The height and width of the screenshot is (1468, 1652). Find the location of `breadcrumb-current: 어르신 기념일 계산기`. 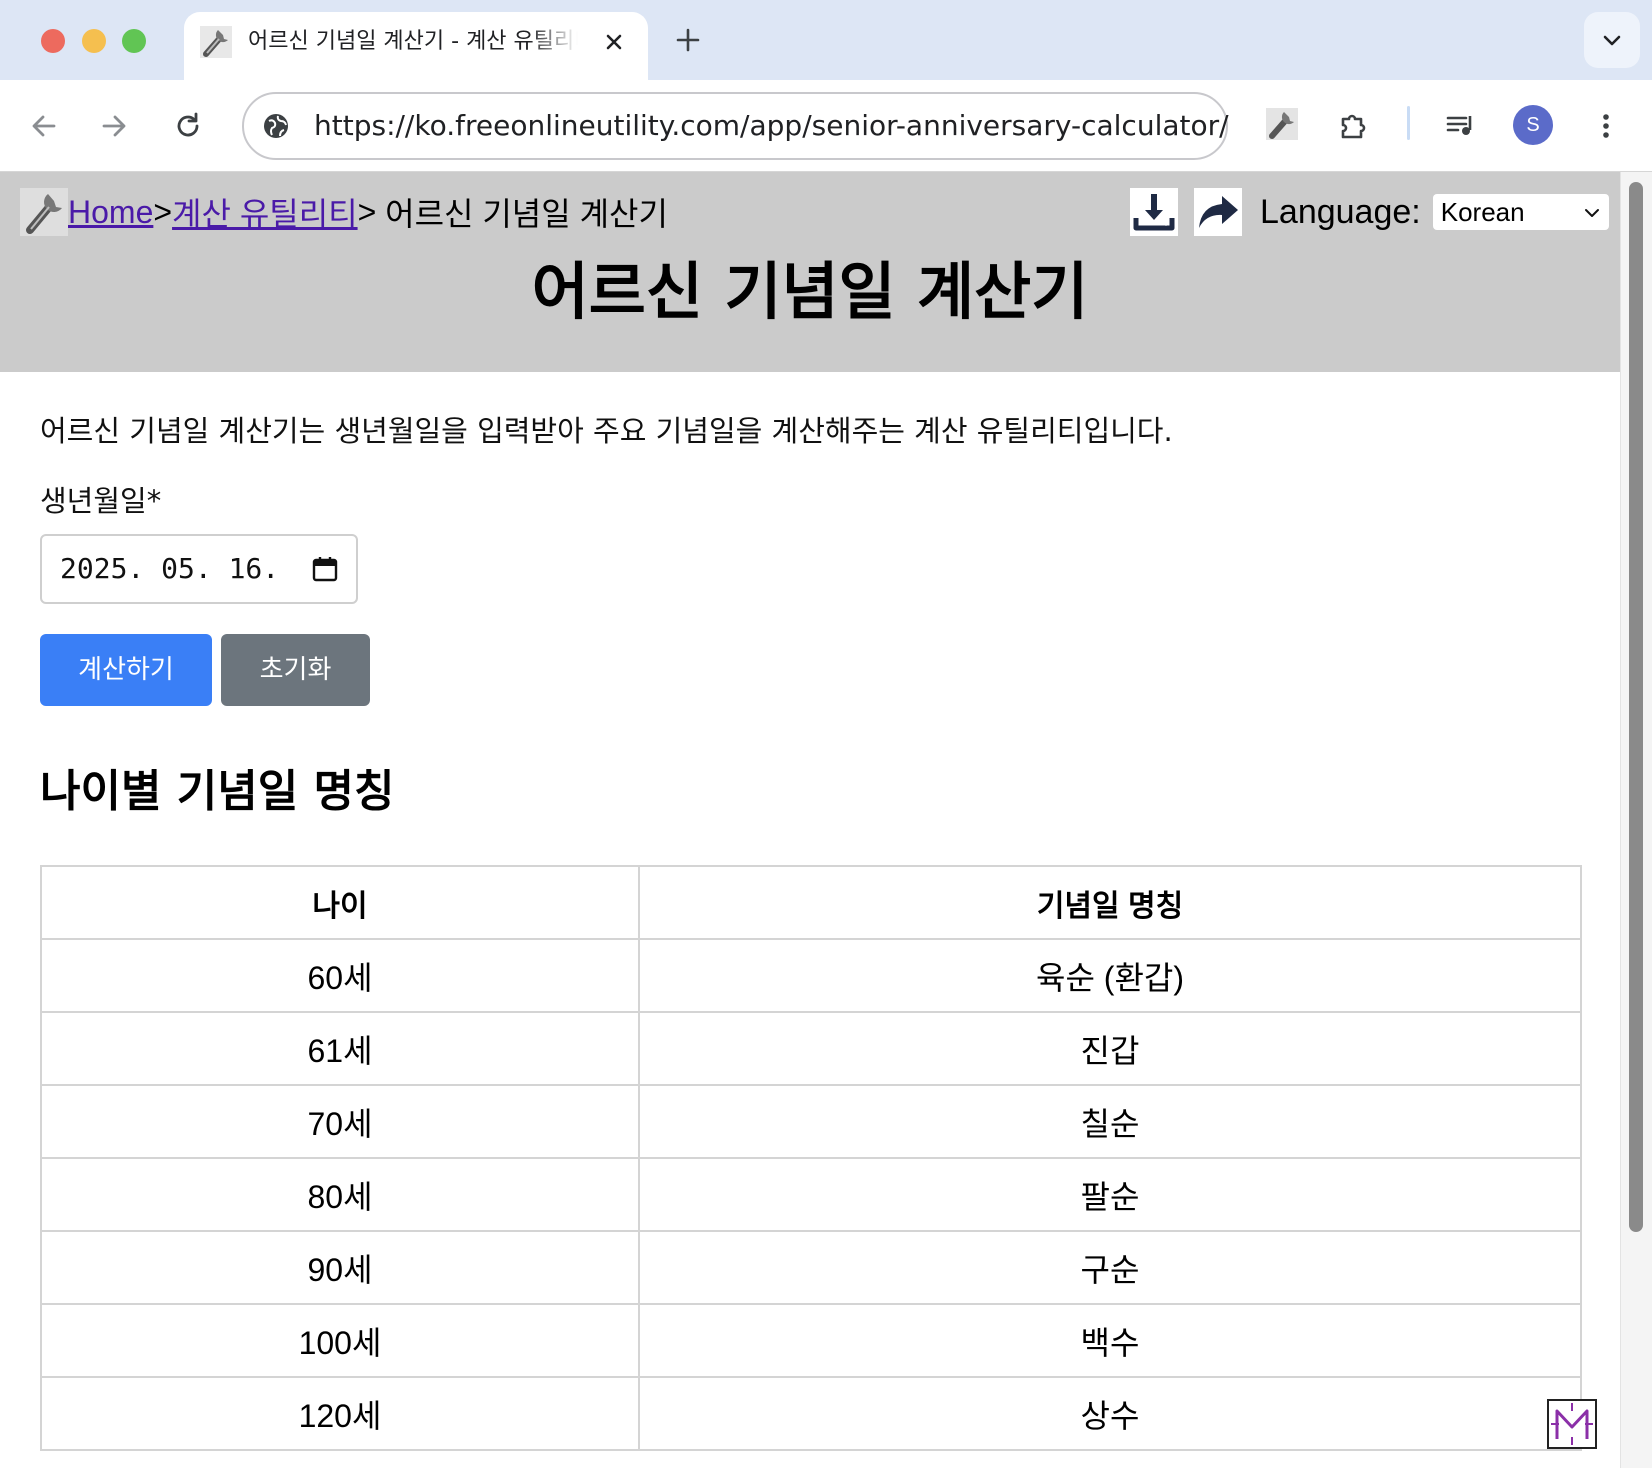

breadcrumb-current: 어르신 기념일 계산기 is located at coordinates (522, 214).